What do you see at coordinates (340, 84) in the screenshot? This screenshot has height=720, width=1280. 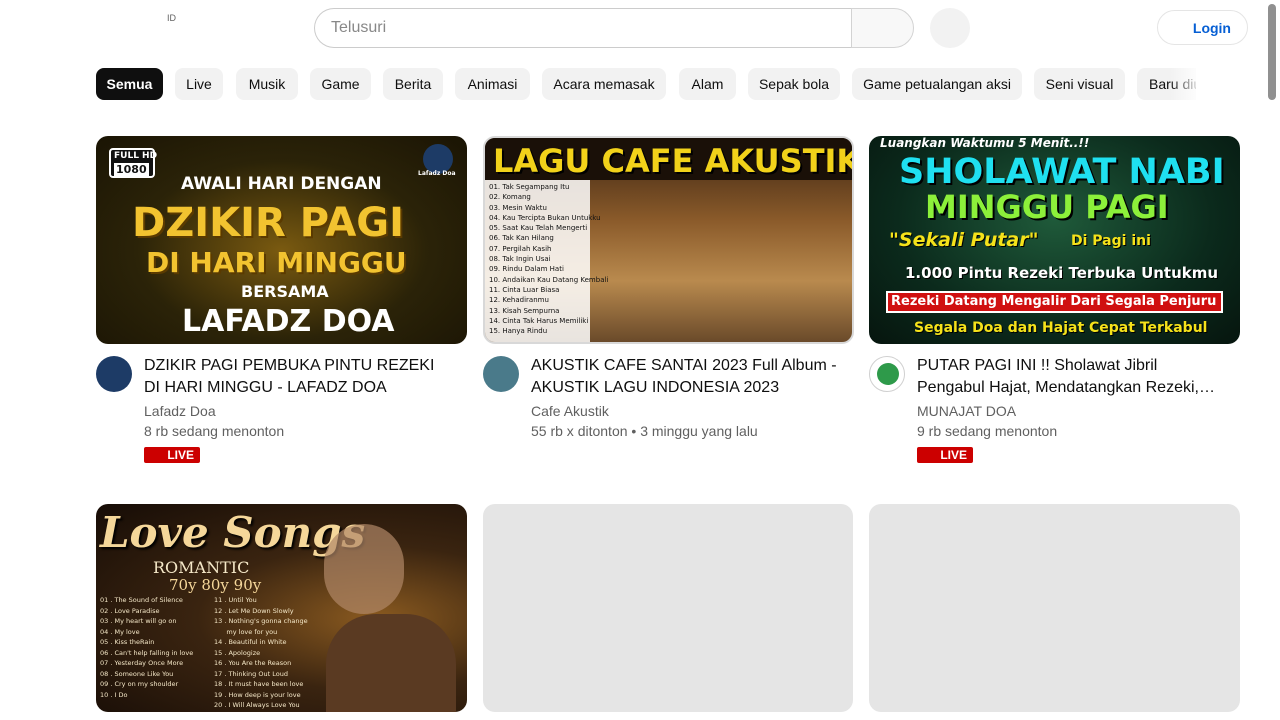 I see `chip-game: Game` at bounding box center [340, 84].